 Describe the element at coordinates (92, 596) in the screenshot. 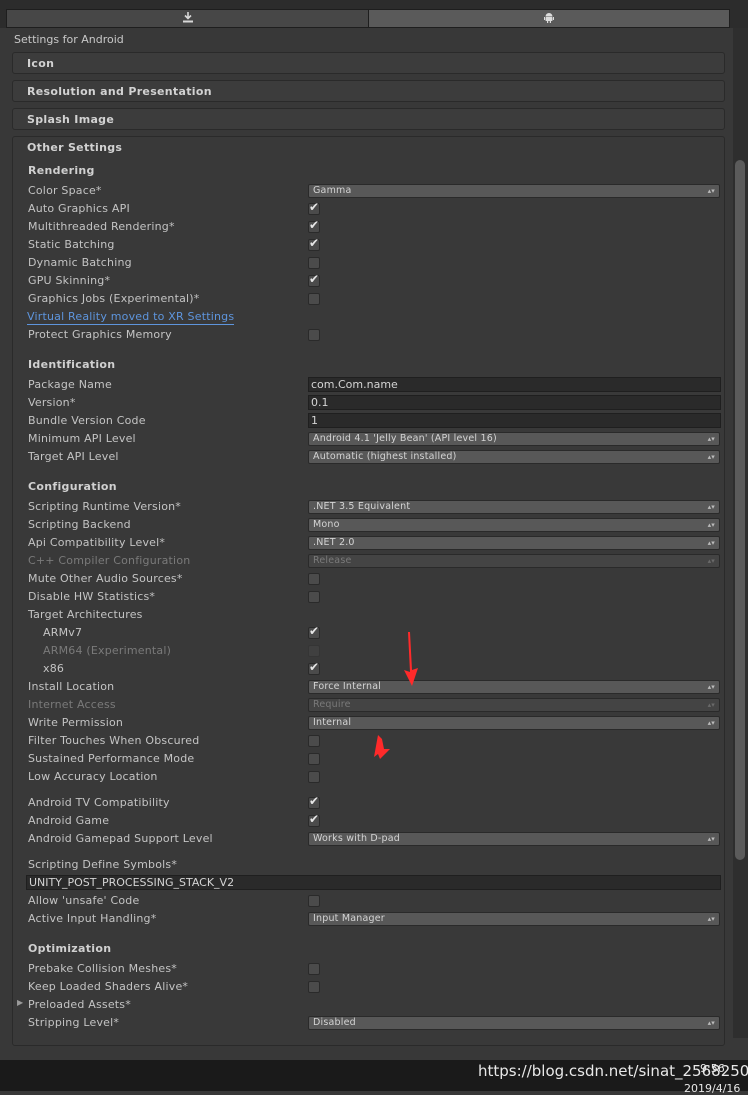

I see `disable-hw-stats-label: Disable HW Statistics*` at that location.